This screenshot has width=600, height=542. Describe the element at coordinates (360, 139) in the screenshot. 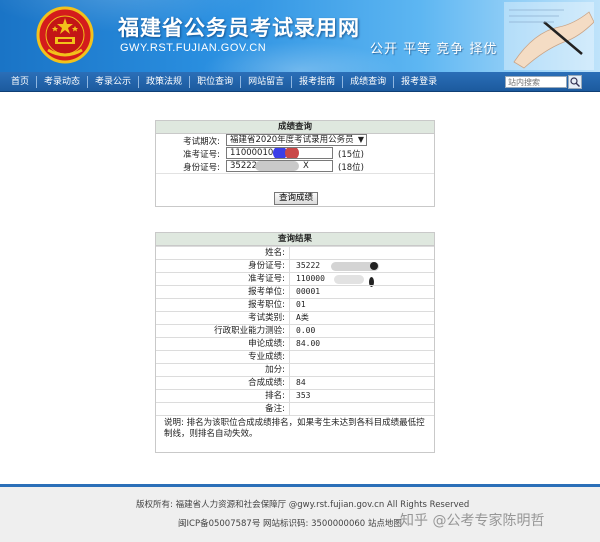

I see `chevron-down-icon: ▼` at that location.